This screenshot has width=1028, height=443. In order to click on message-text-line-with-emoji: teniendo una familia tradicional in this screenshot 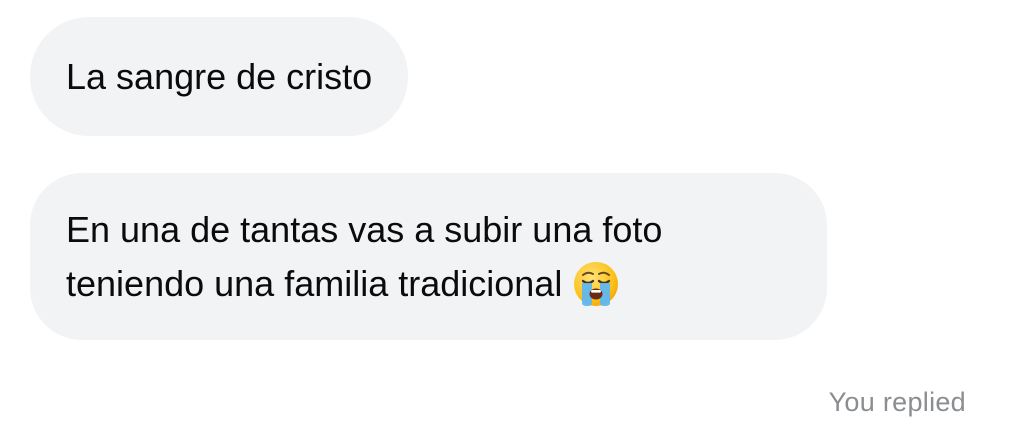, I will do `click(428, 284)`.